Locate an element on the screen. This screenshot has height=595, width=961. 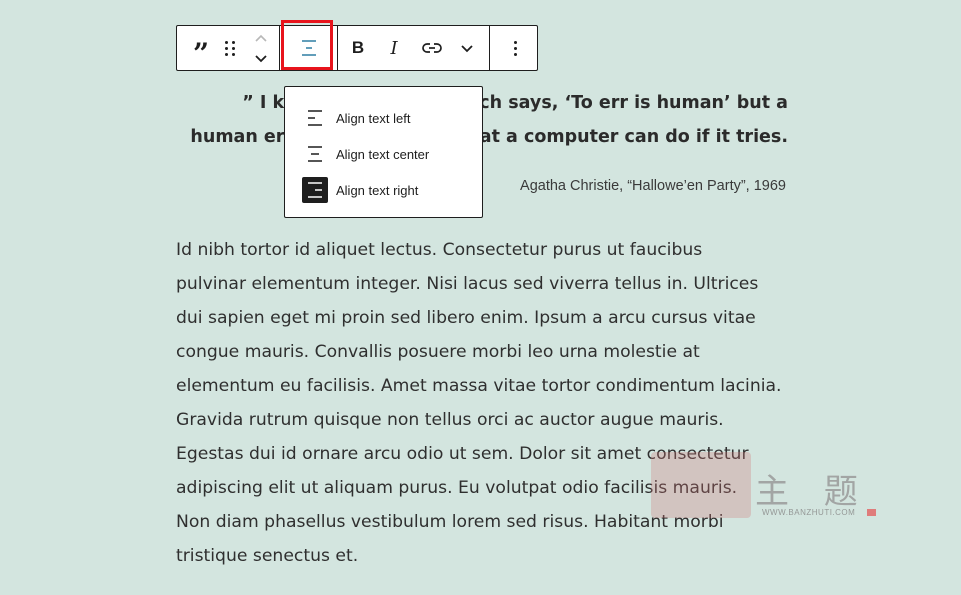
watermark-url: WWW.BANZHUTI.COM is located at coordinates (809, 512).